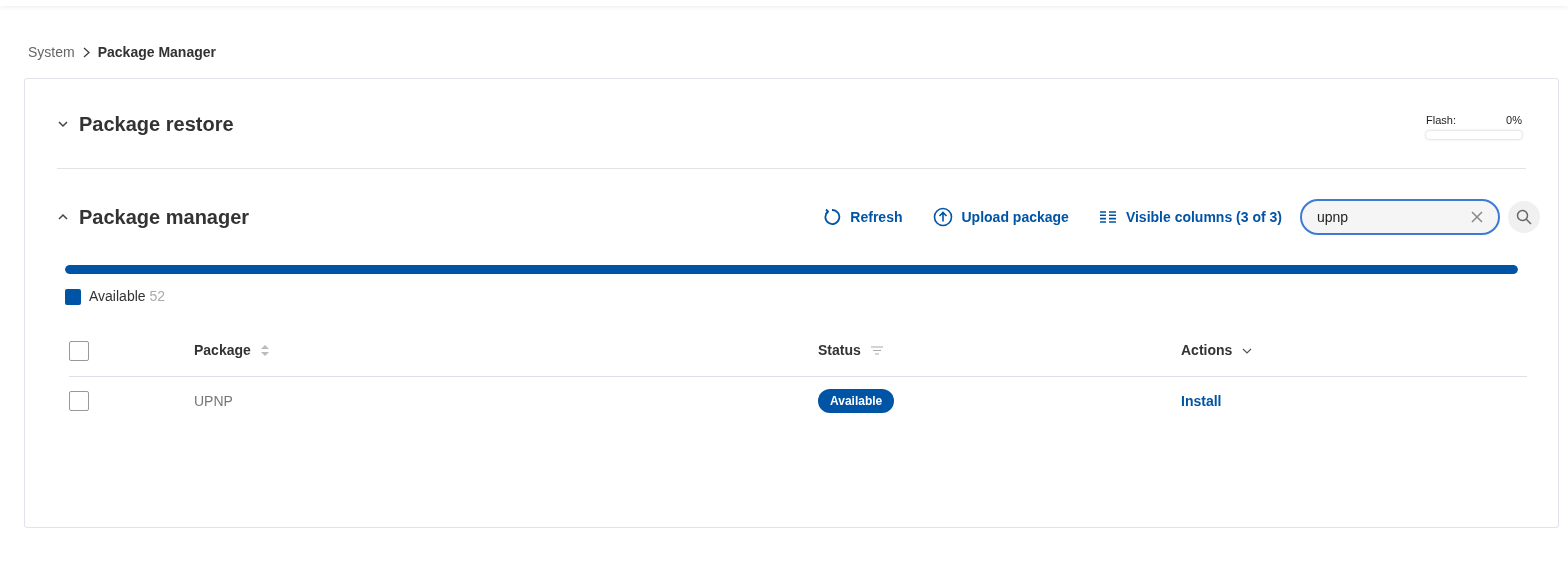  What do you see at coordinates (1441, 121) in the screenshot?
I see `flash-label: Flash:` at bounding box center [1441, 121].